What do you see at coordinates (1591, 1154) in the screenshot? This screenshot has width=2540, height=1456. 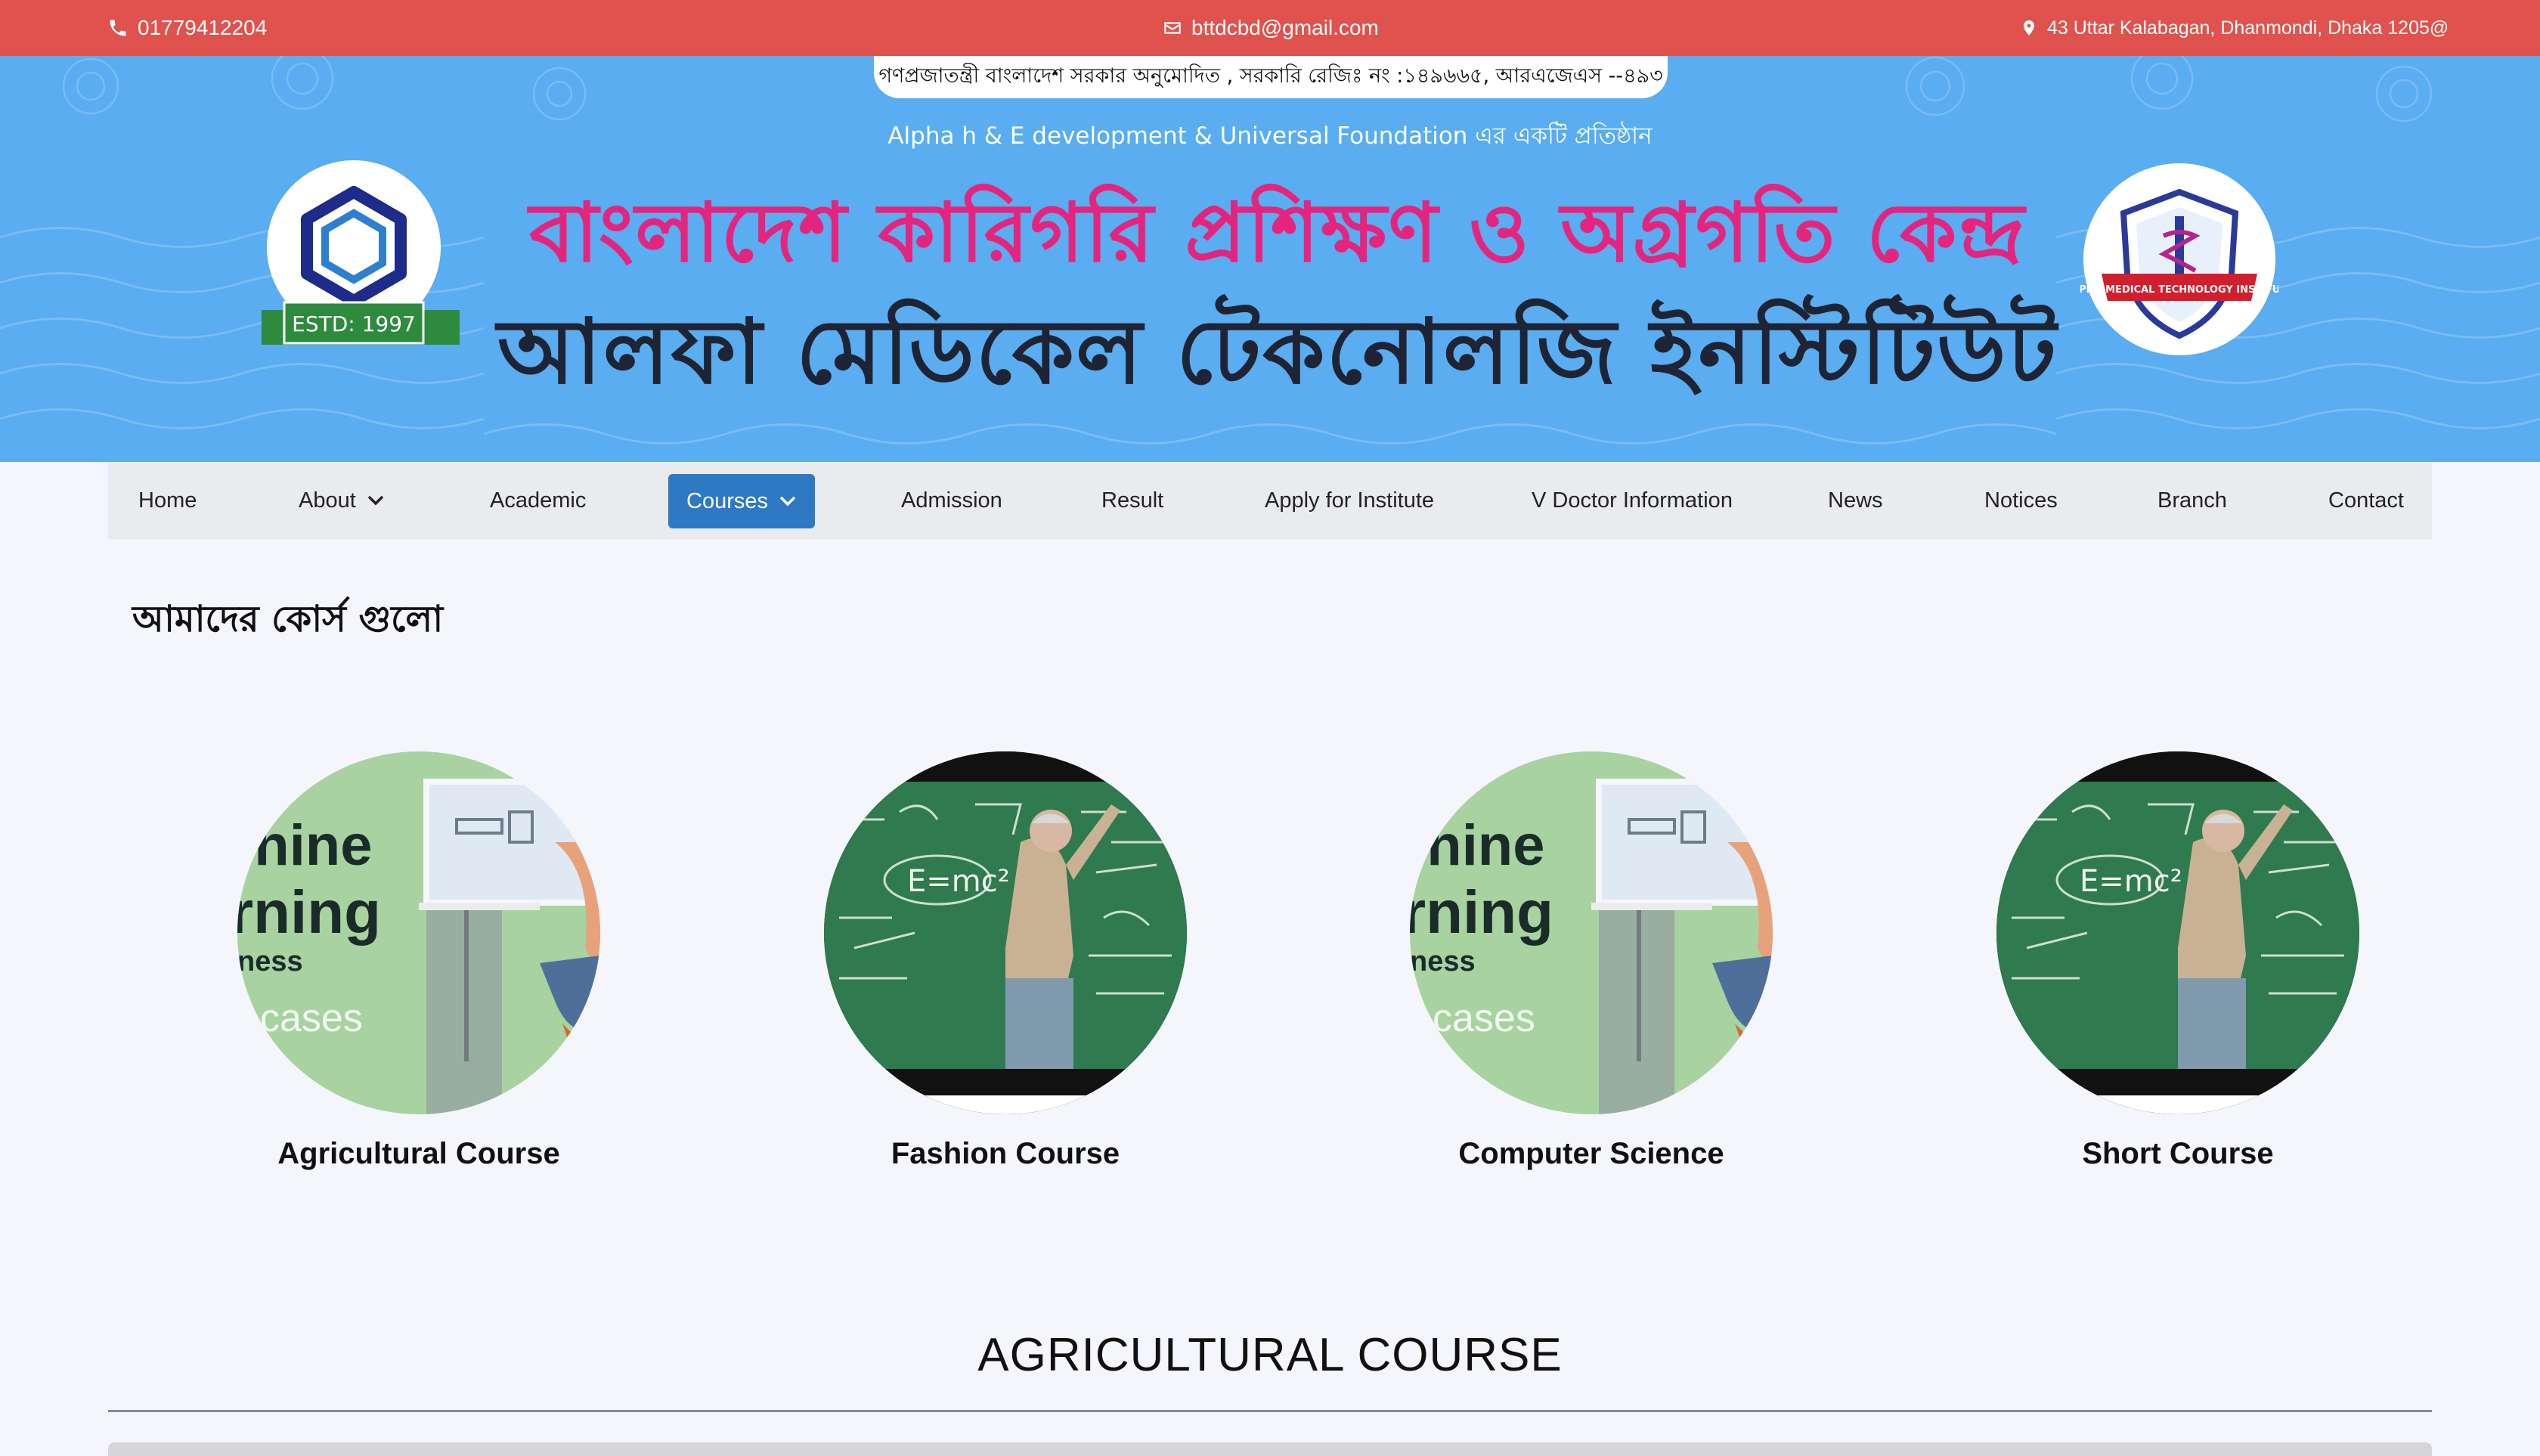 I see `course-title: Computer Science` at bounding box center [1591, 1154].